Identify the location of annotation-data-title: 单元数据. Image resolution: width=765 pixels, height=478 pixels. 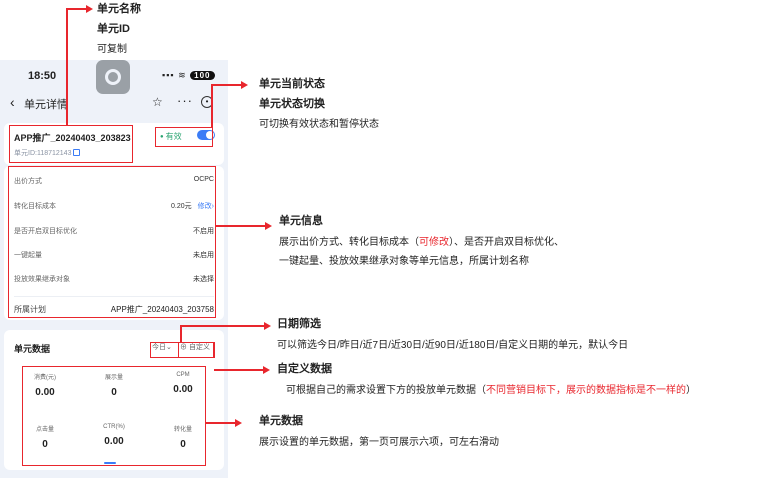
(281, 421).